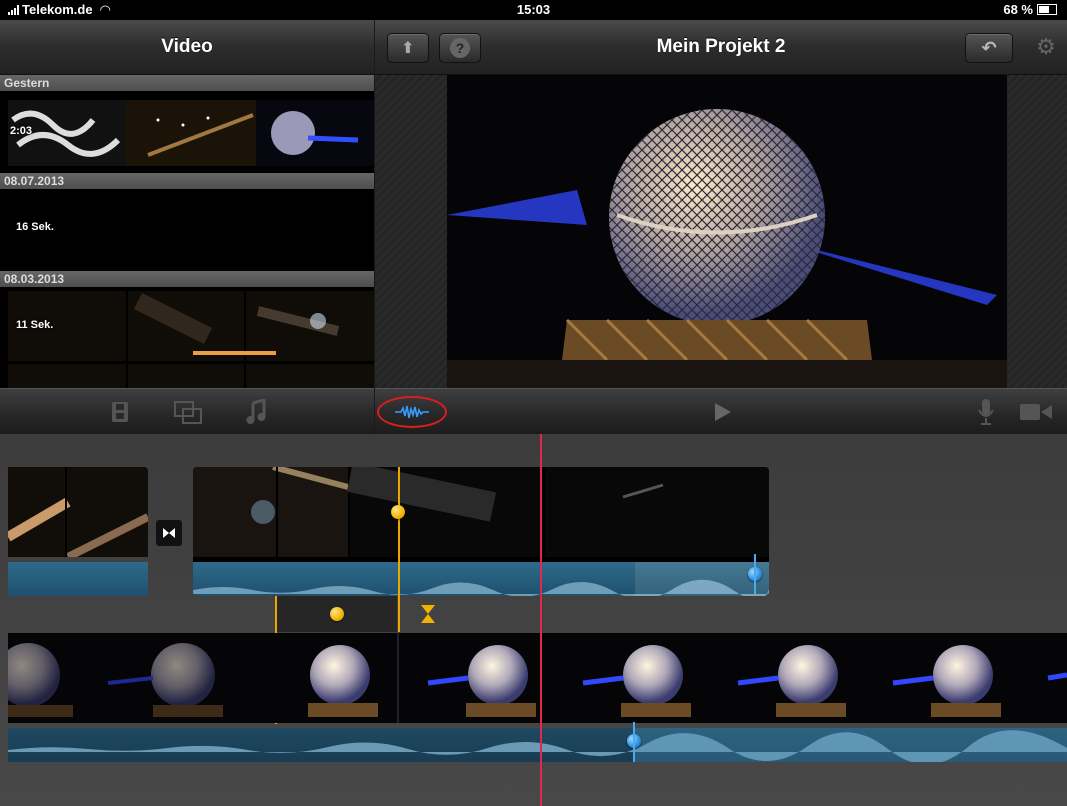 This screenshot has height=806, width=1067. I want to click on clip-frames-gestern, so click(191, 133).